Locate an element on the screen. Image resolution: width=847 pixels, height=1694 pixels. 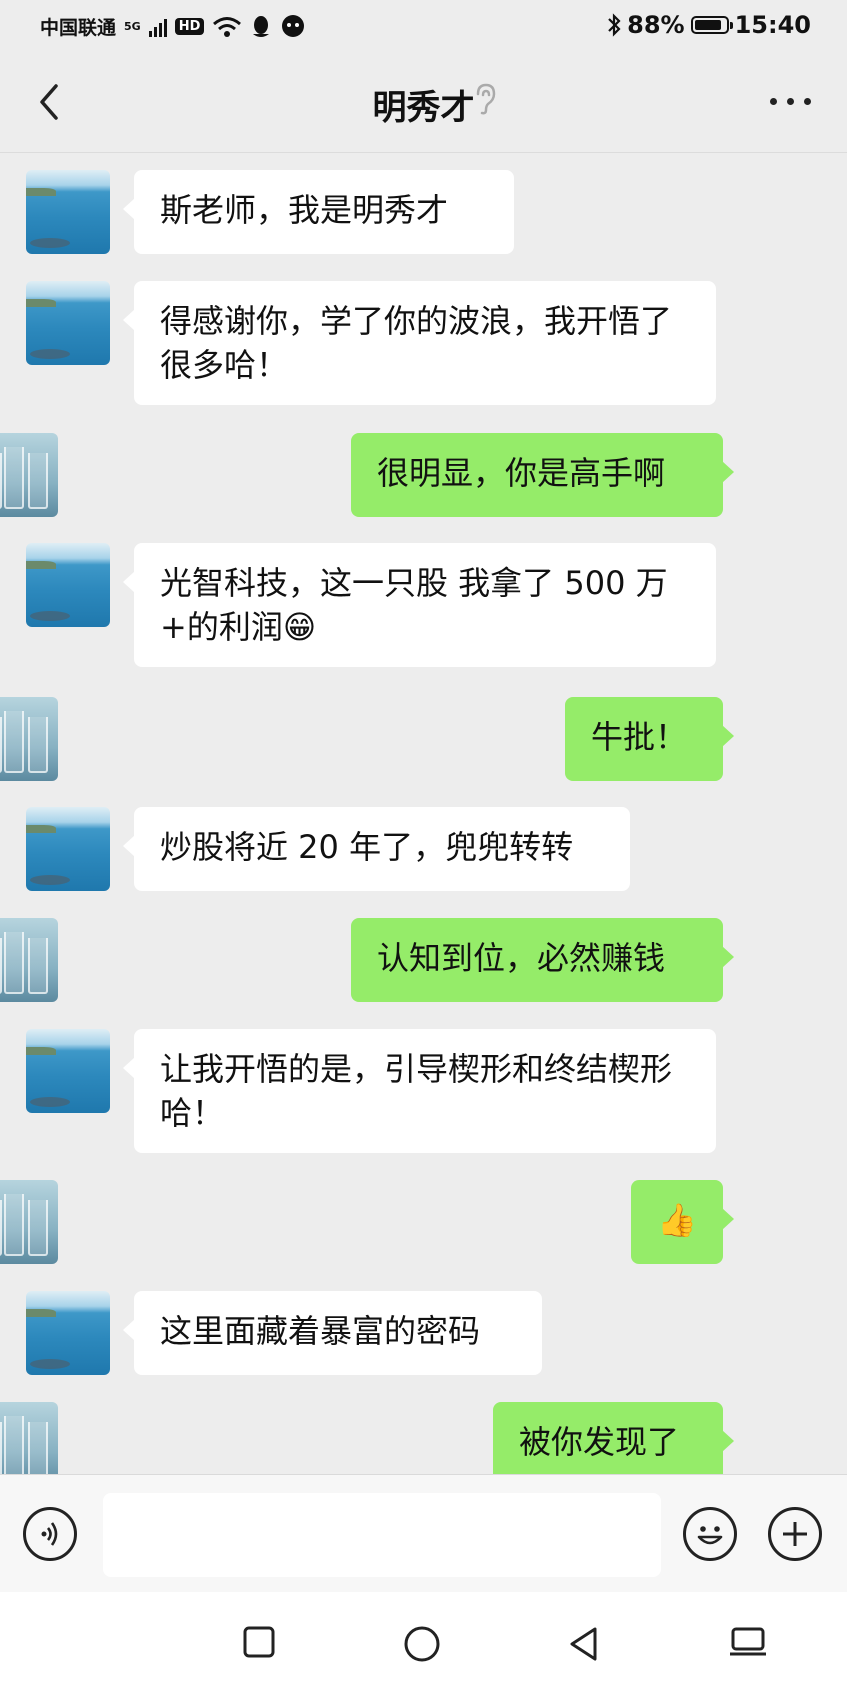
signal-icon is located at coordinates (157, 27).